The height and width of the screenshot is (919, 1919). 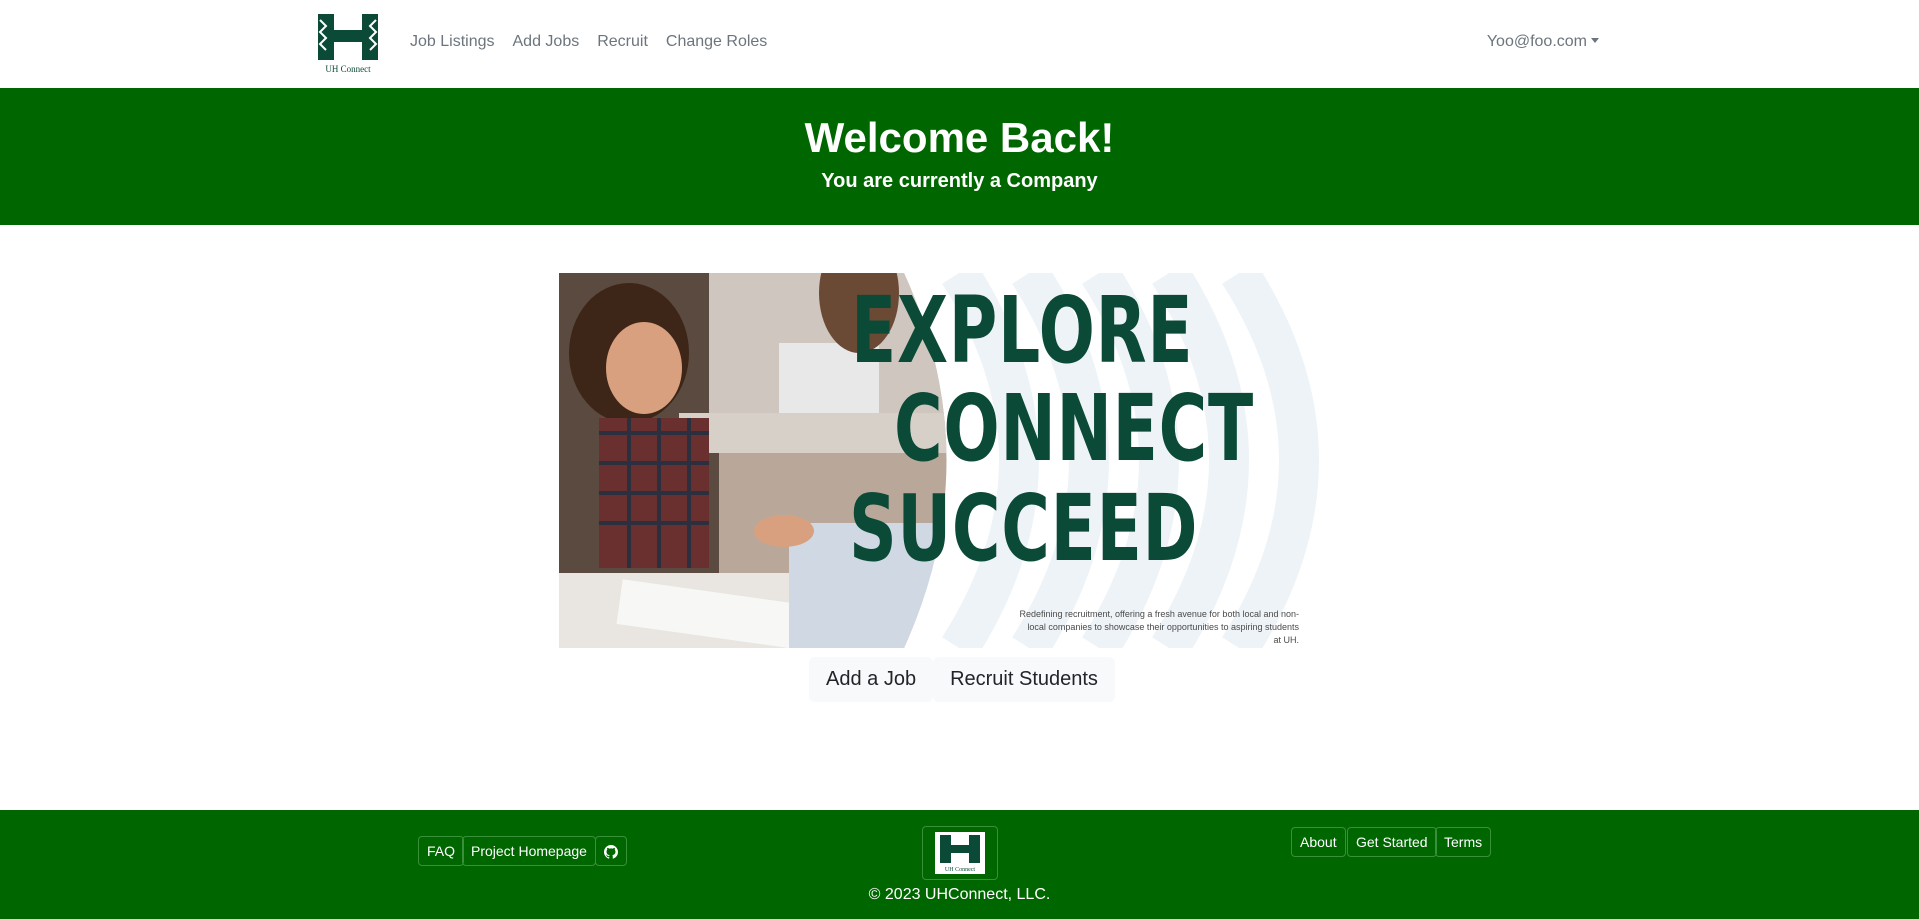 What do you see at coordinates (1536, 41) in the screenshot?
I see `user-email: Yoo@foo.com` at bounding box center [1536, 41].